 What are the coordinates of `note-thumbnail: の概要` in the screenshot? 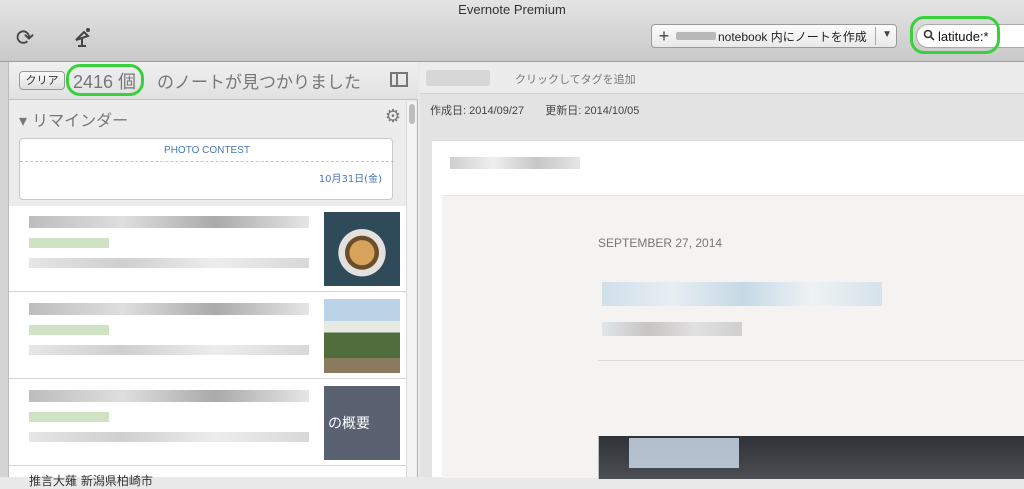 It's located at (362, 423).